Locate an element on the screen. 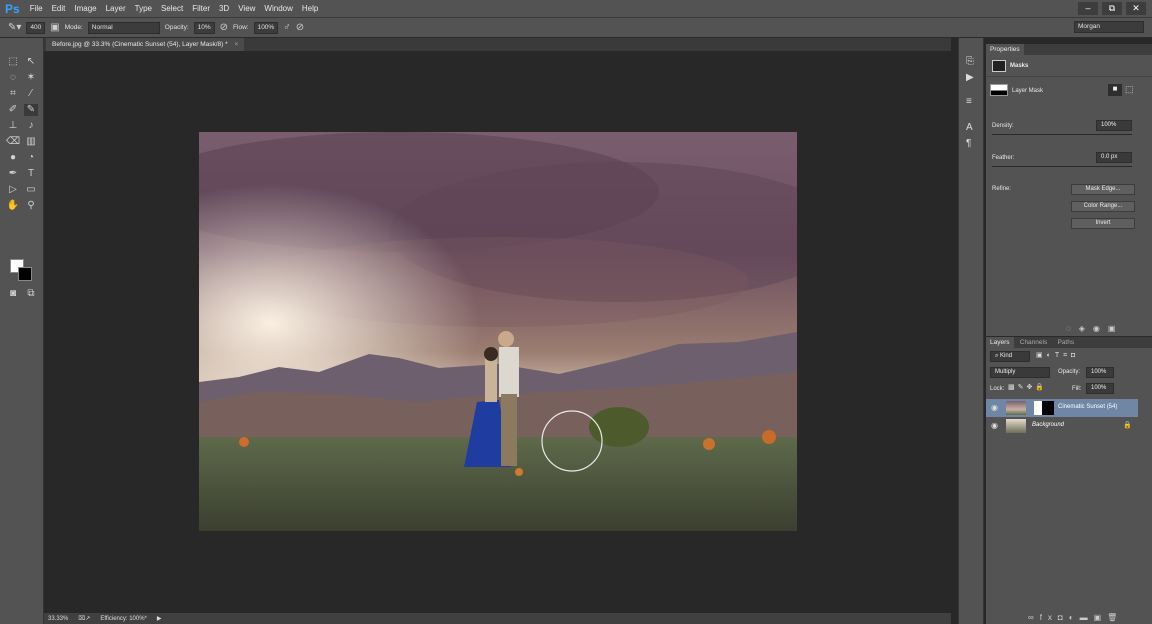  layer-mask-thumbnail is located at coordinates (1044, 408).